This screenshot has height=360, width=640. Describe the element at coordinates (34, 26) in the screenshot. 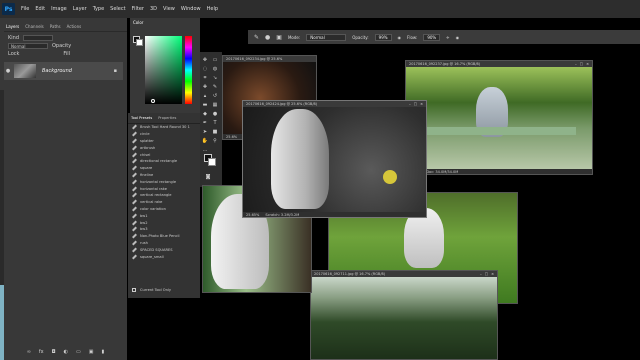

I see `tab-channels: Channels` at that location.